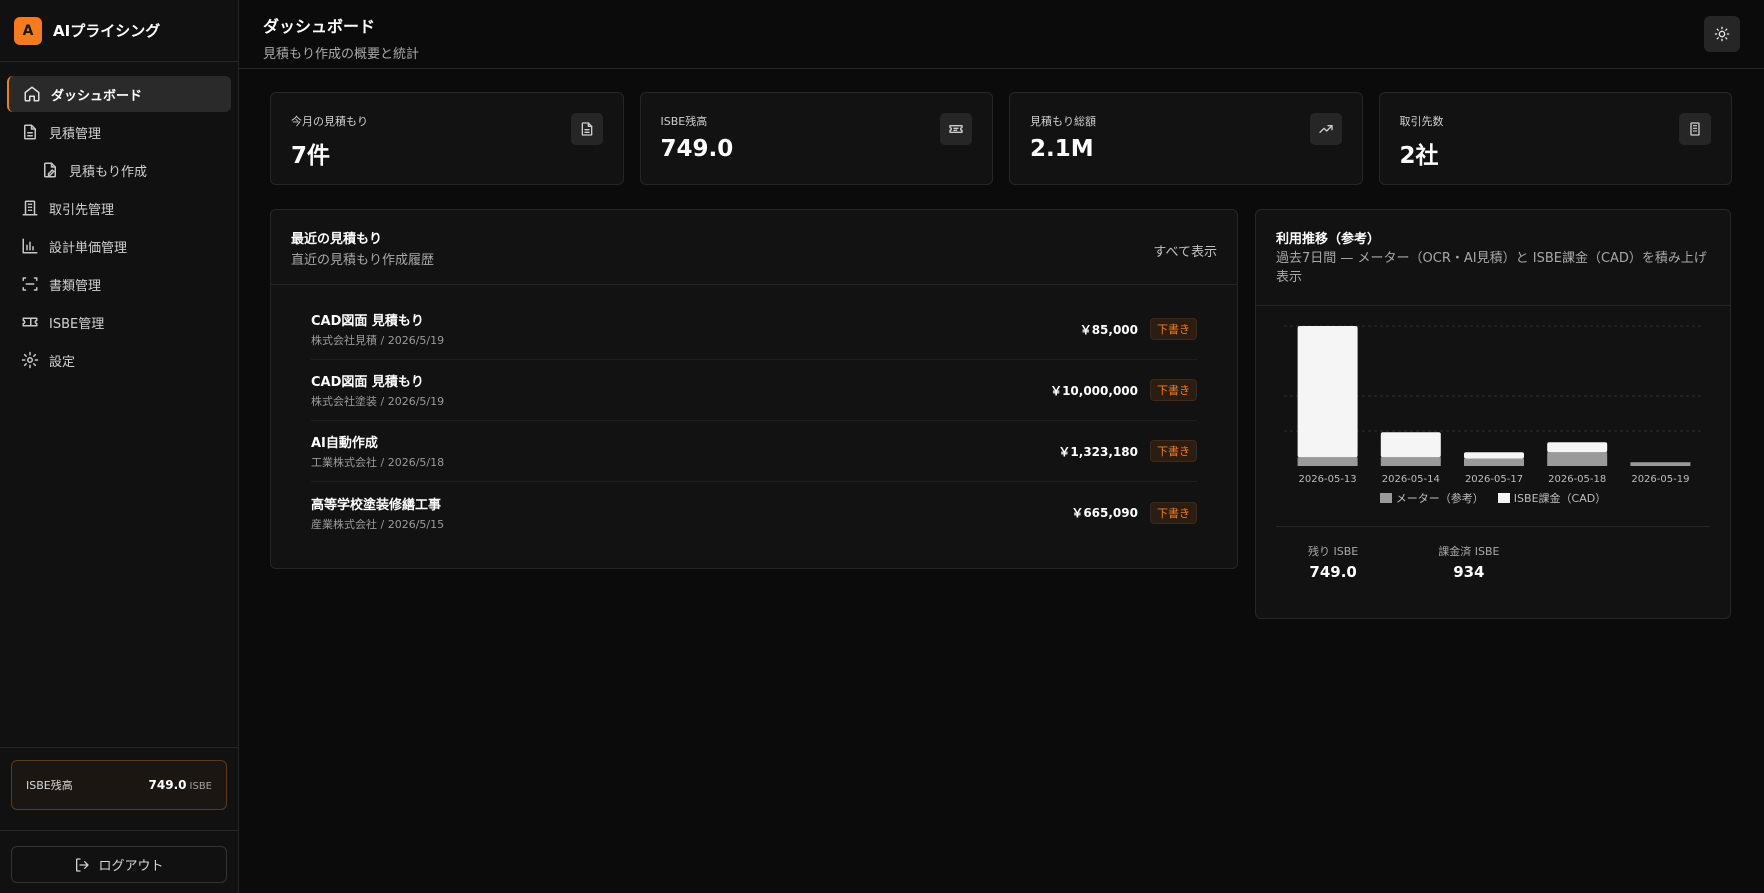  What do you see at coordinates (119, 830) in the screenshot?
I see `divider` at bounding box center [119, 830].